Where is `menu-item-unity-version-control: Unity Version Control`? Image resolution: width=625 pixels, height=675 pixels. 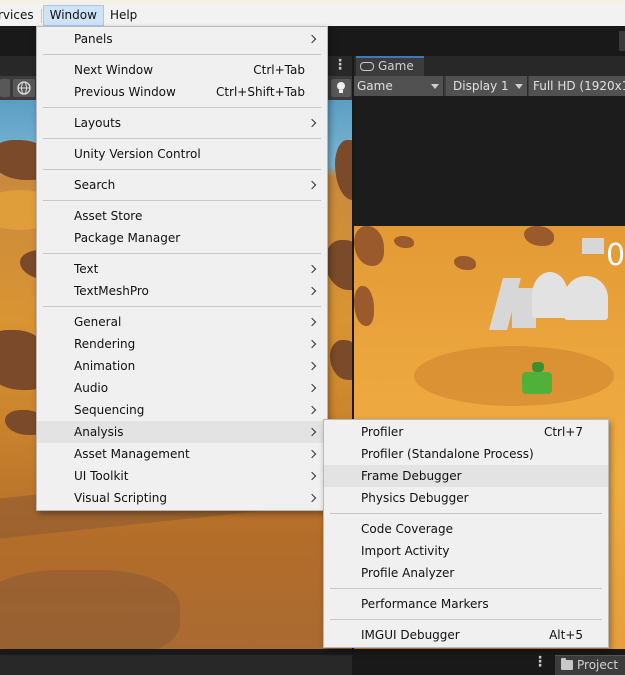
menu-item-unity-version-control: Unity Version Control is located at coordinates (182, 154).